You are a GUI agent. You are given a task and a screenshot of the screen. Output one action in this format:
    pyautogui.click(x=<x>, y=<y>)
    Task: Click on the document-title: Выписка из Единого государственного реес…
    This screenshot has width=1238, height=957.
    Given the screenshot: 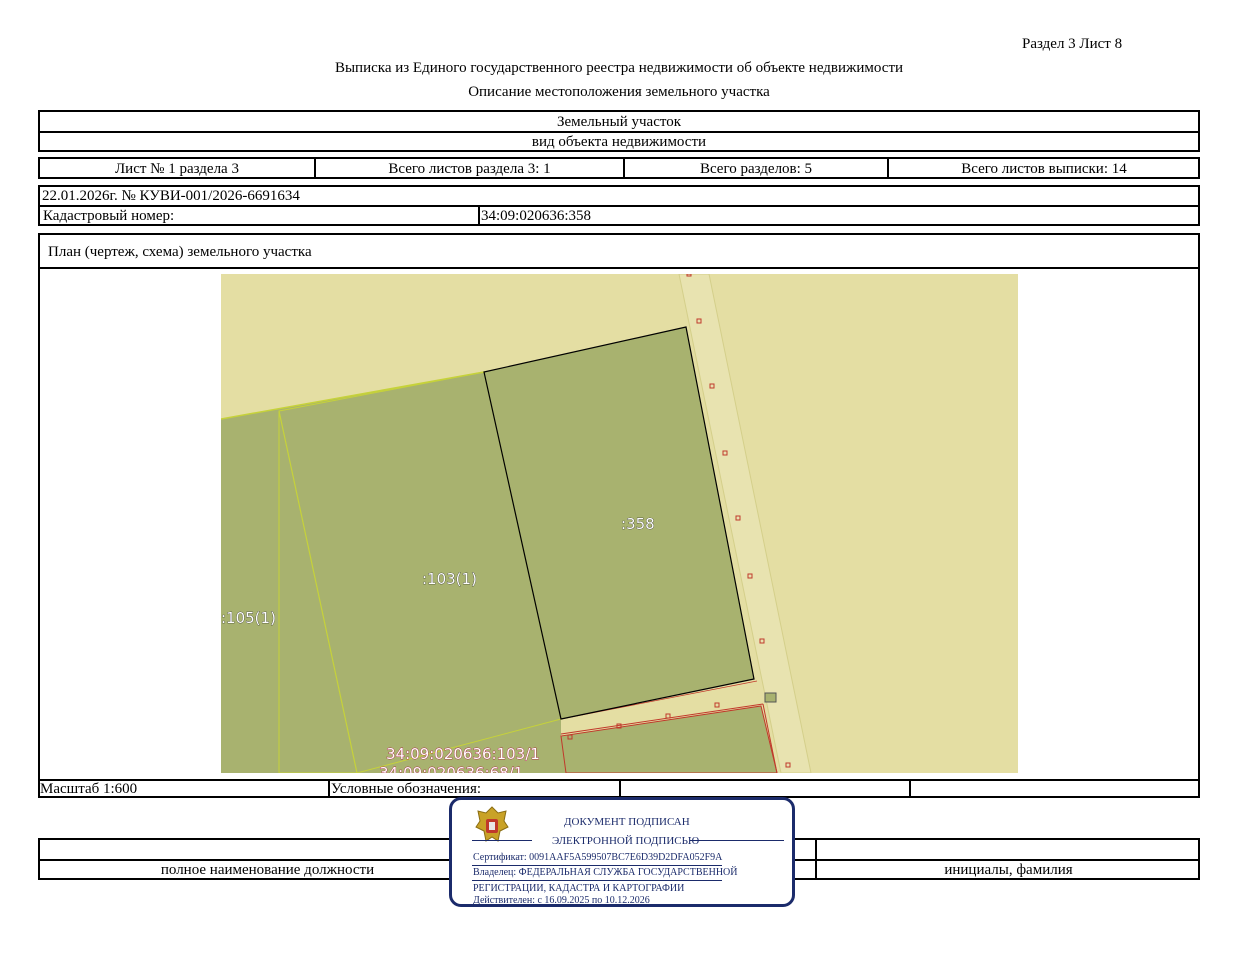 What is the action you would take?
    pyautogui.click(x=619, y=68)
    